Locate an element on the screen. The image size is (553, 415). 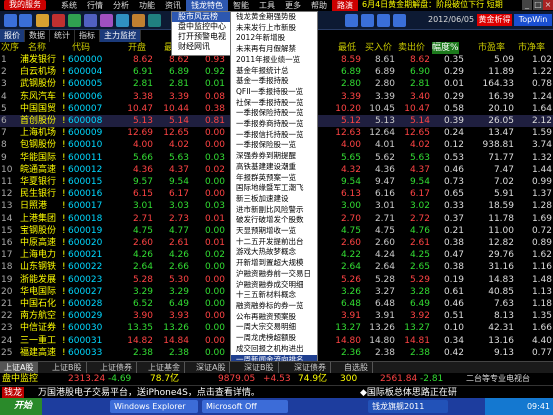
menu-functions: 功能 is located at coordinates (147, 5).